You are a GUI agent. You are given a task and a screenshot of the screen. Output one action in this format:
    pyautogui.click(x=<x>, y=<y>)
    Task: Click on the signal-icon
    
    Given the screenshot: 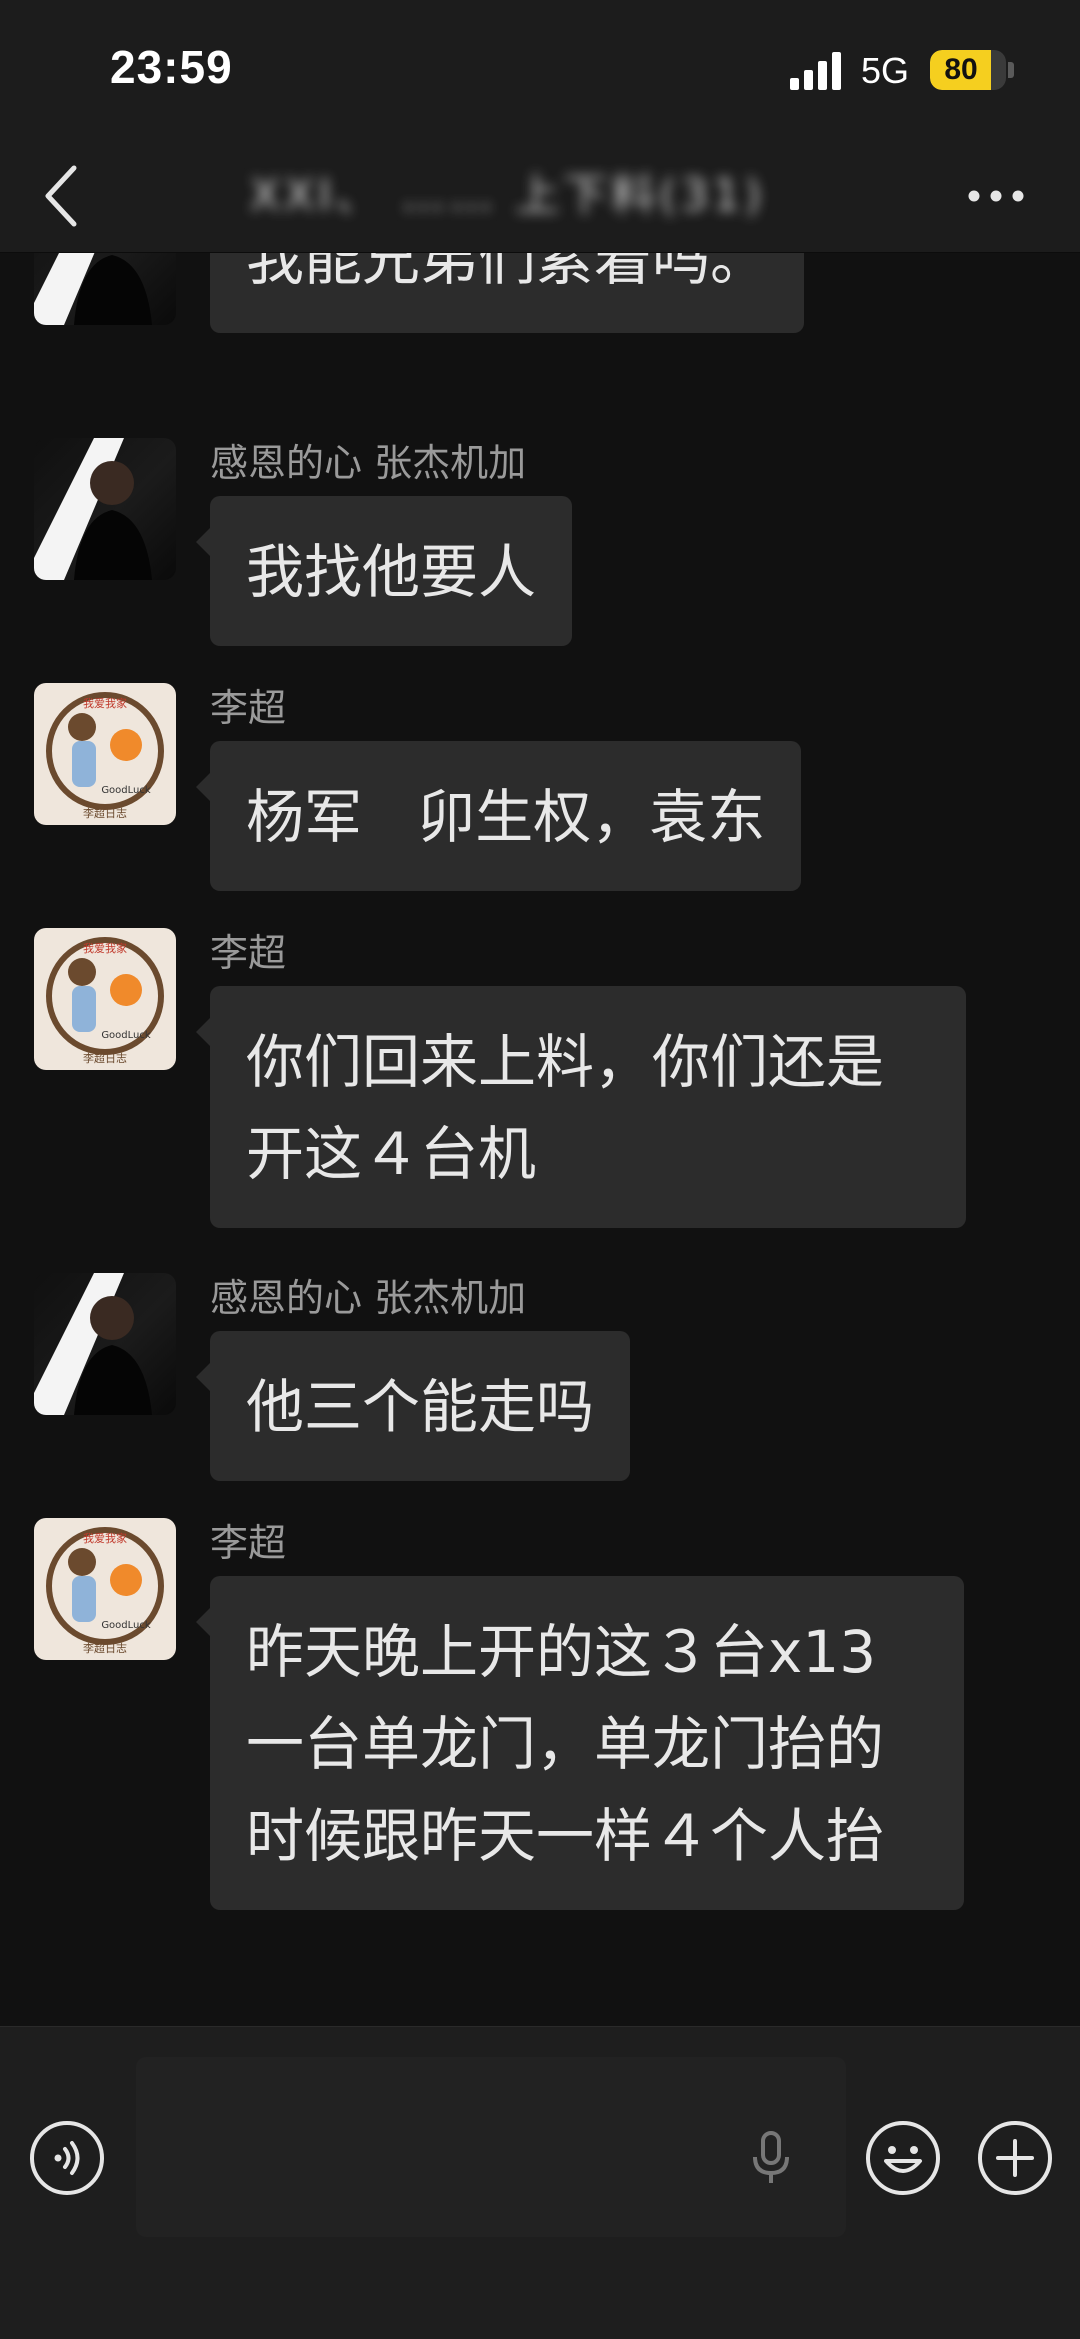 What is the action you would take?
    pyautogui.click(x=815, y=71)
    